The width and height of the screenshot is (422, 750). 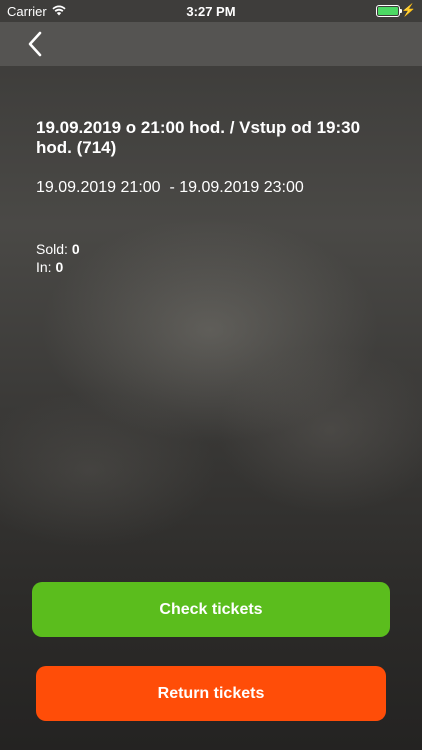 I want to click on status-bar: Carrier 3:27 PM ⚡, so click(x=211, y=11).